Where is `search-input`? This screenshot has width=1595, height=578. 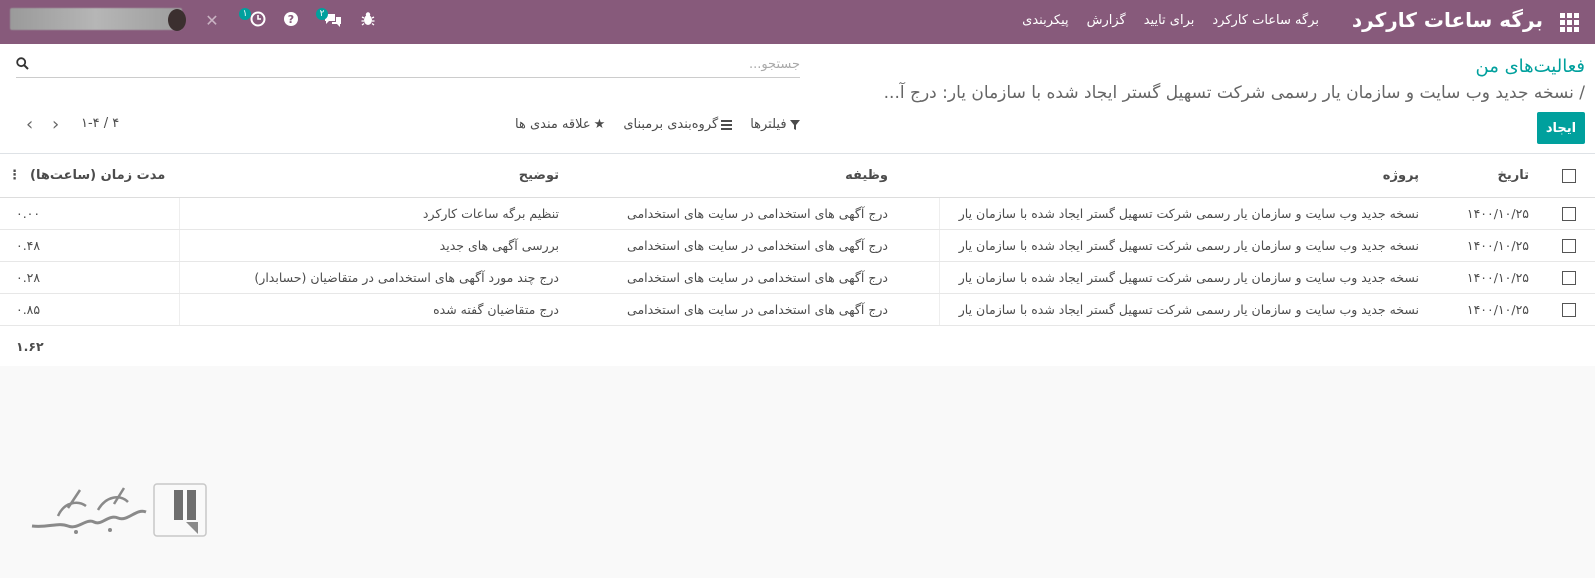 search-input is located at coordinates (408, 64).